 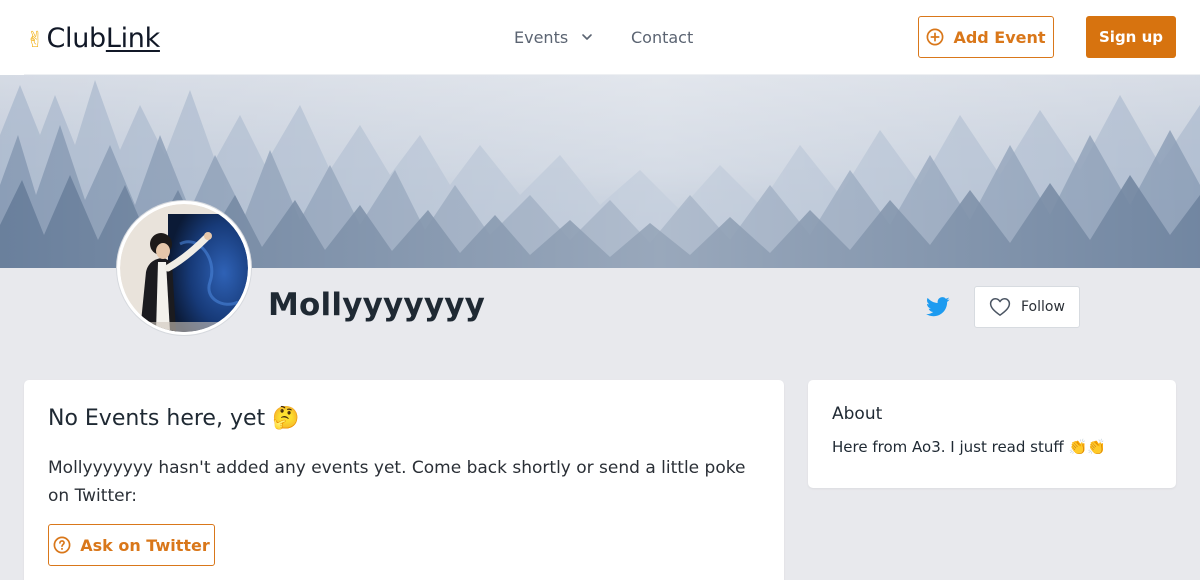 What do you see at coordinates (857, 414) in the screenshot?
I see `about-title: About` at bounding box center [857, 414].